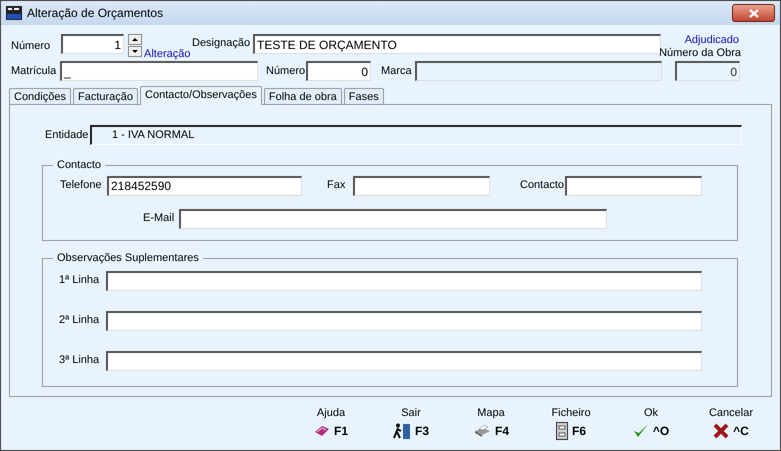 The width and height of the screenshot is (781, 451). I want to click on tab: Facturação, so click(105, 96).